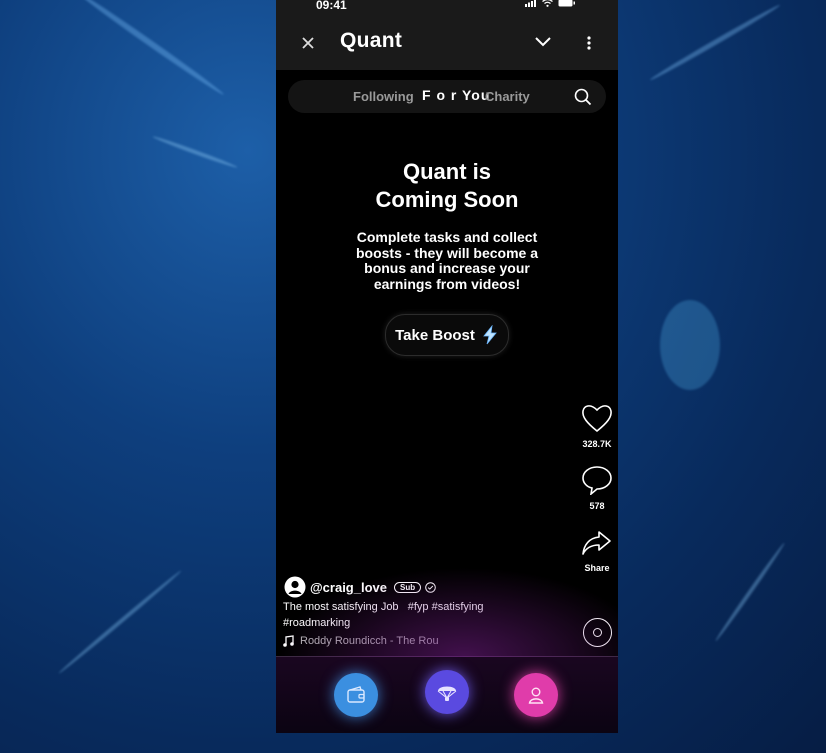 This screenshot has height=753, width=826. I want to click on status-time: 09:41, so click(331, 6).